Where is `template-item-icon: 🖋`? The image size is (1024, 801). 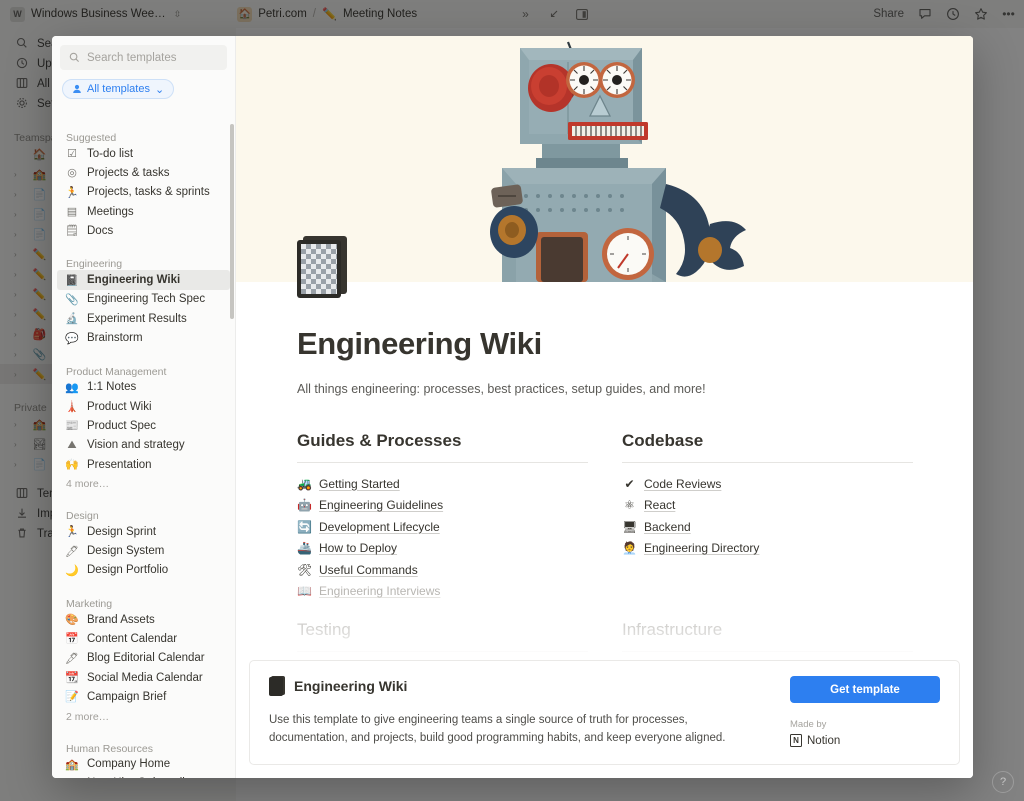
template-item-icon: 🖋 is located at coordinates (72, 658).